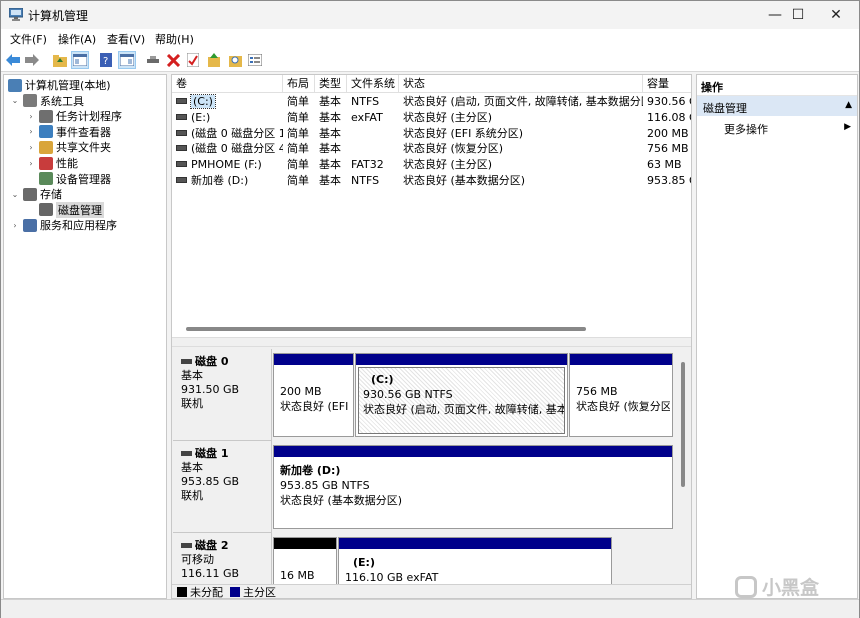  Describe the element at coordinates (227, 165) in the screenshot. I see `volume-cell: PMHOME (F:)` at that location.